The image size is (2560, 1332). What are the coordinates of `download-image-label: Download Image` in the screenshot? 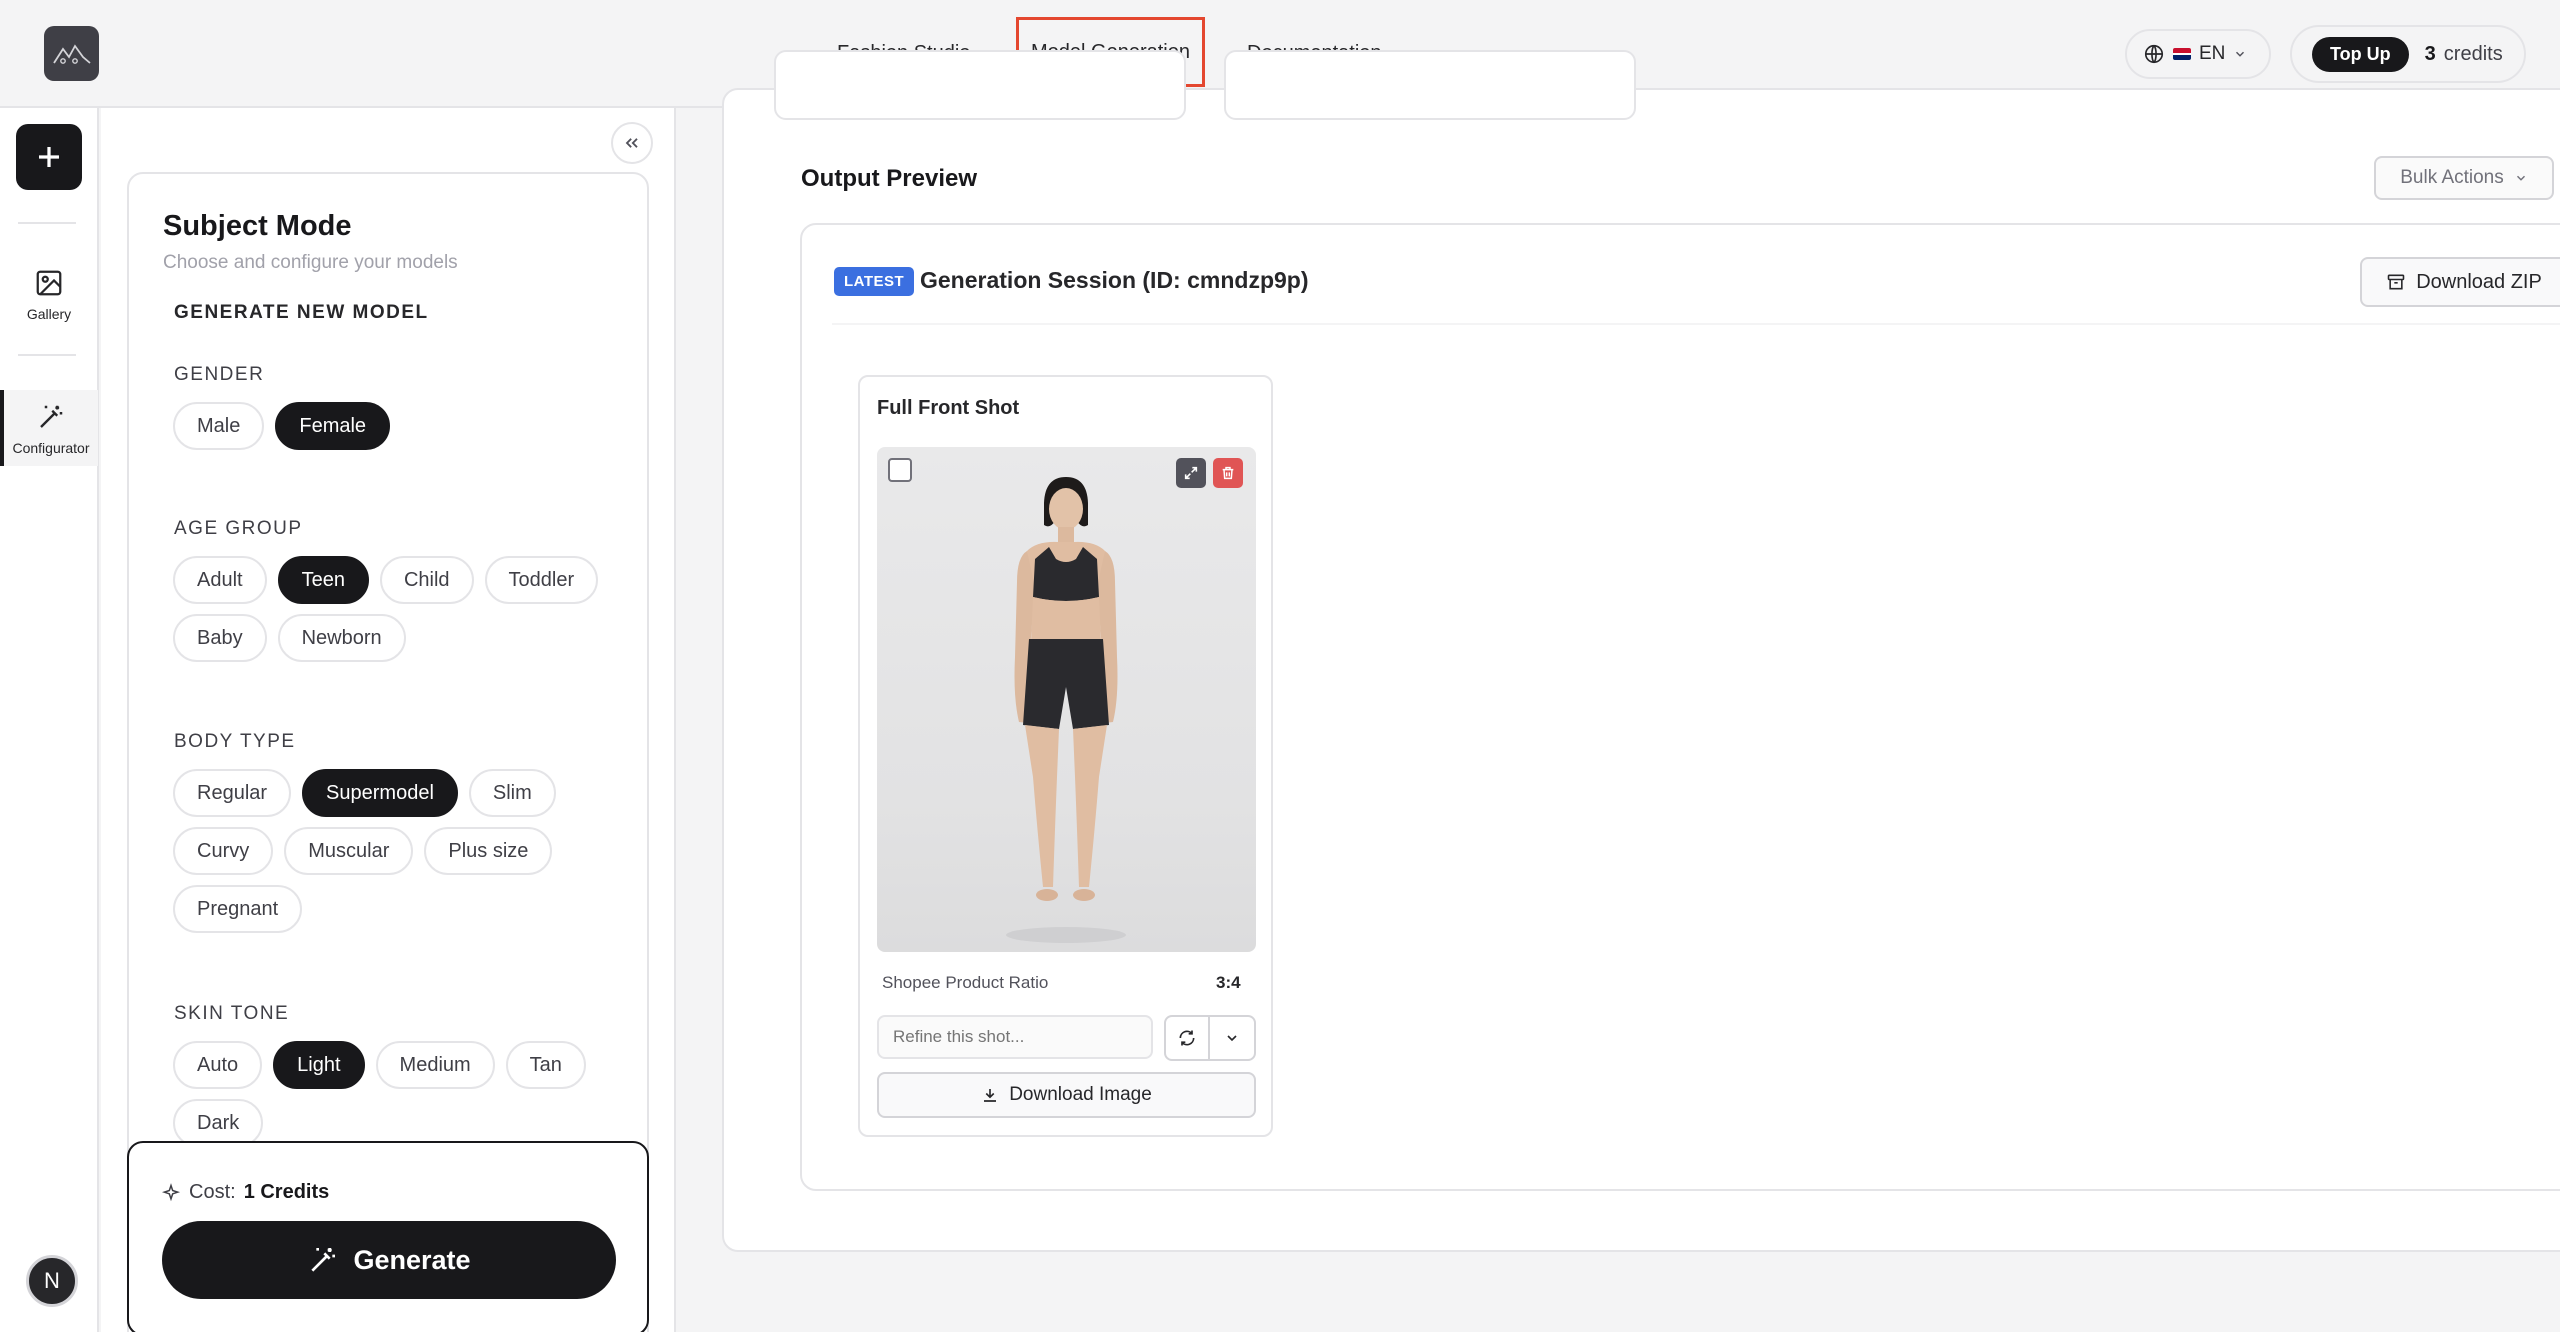 It's located at (1080, 1094).